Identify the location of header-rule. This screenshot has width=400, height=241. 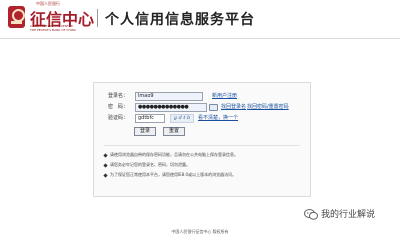
(200, 38).